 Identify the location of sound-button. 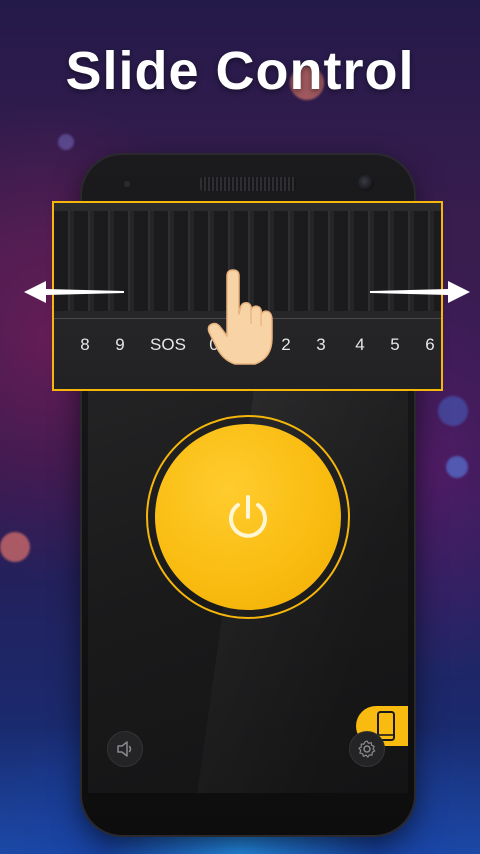
(125, 749).